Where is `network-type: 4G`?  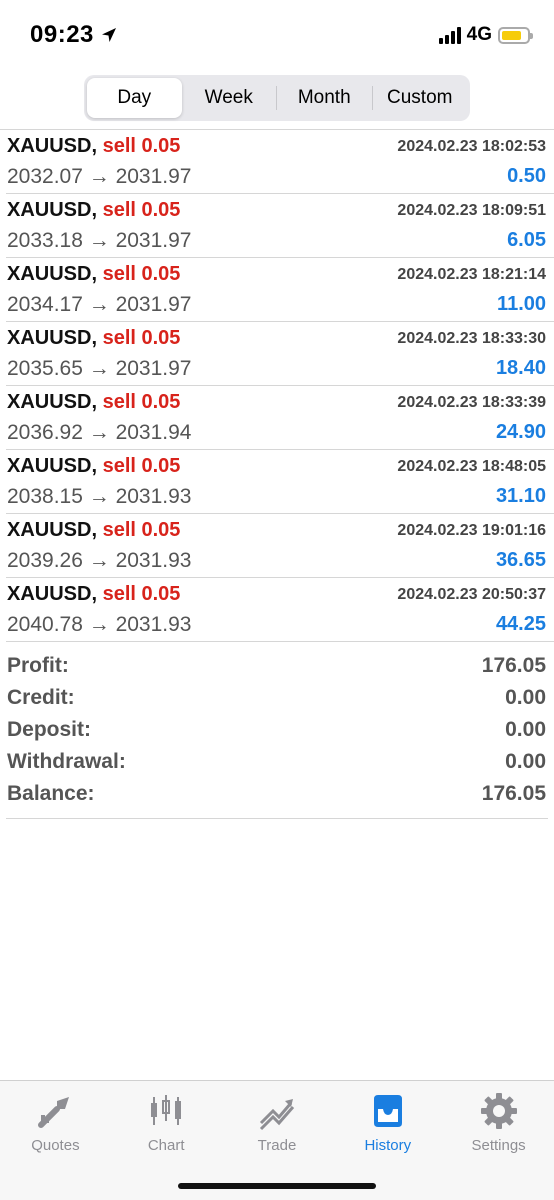 network-type: 4G is located at coordinates (479, 34).